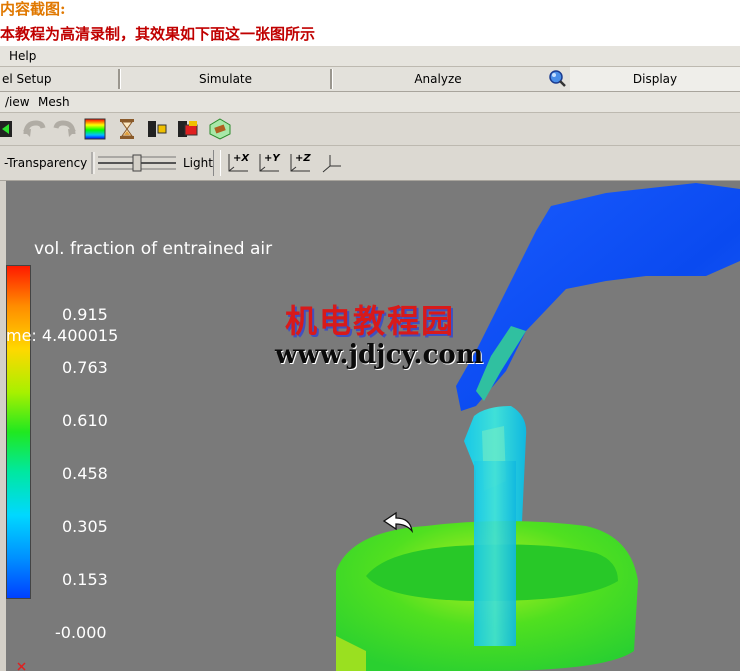  I want to click on toolbar-separator, so click(217, 163).